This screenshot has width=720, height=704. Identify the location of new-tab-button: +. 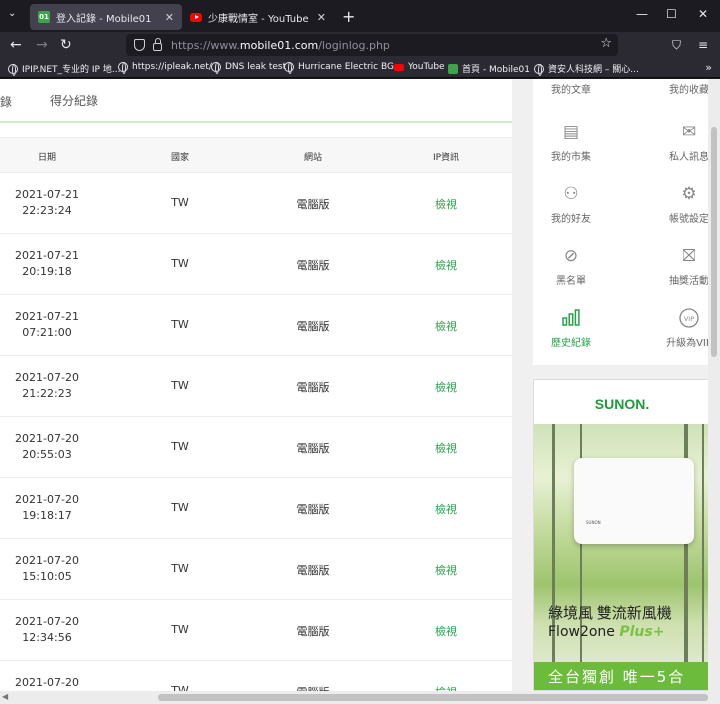
(348, 16).